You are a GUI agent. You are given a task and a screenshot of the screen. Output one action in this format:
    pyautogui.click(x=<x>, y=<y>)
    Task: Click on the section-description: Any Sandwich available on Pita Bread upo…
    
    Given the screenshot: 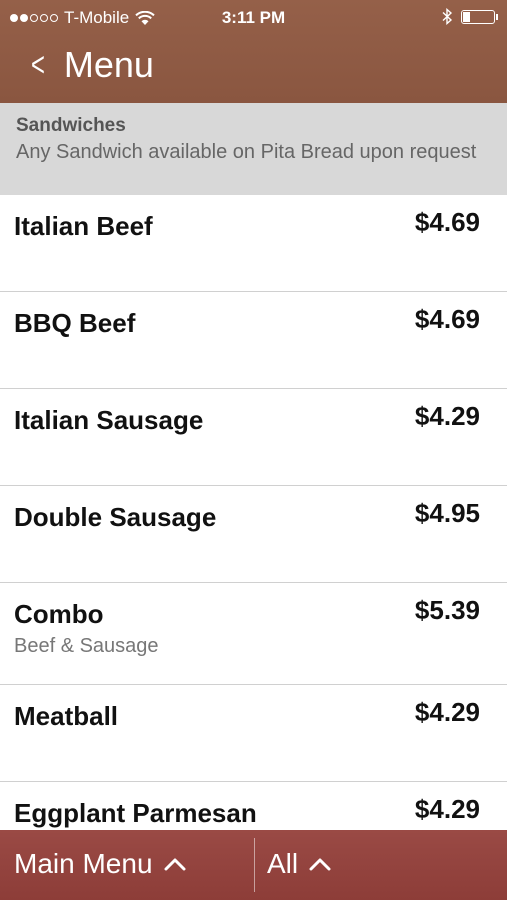 What is the action you would take?
    pyautogui.click(x=246, y=152)
    